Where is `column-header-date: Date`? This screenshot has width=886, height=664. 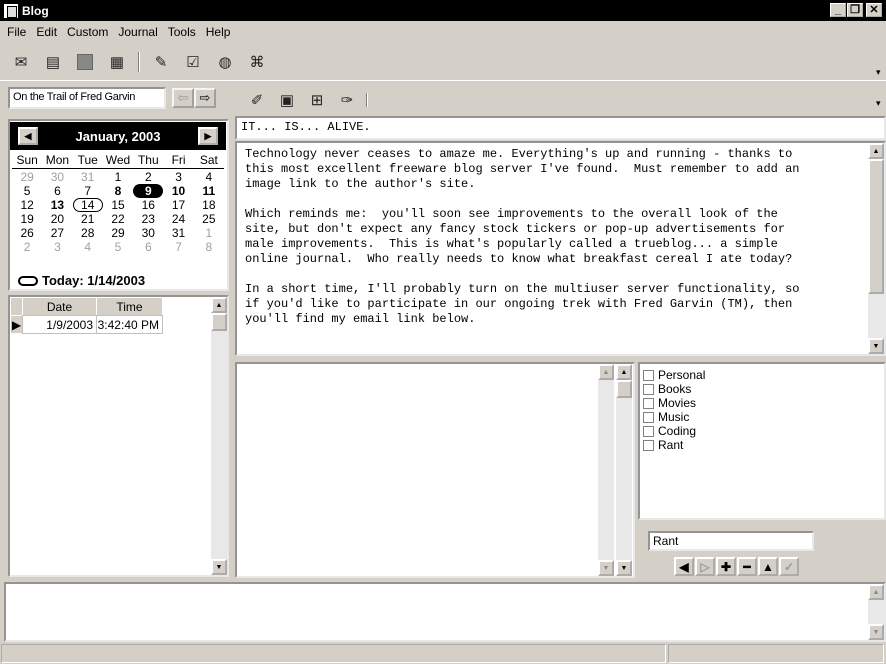 column-header-date: Date is located at coordinates (59, 306).